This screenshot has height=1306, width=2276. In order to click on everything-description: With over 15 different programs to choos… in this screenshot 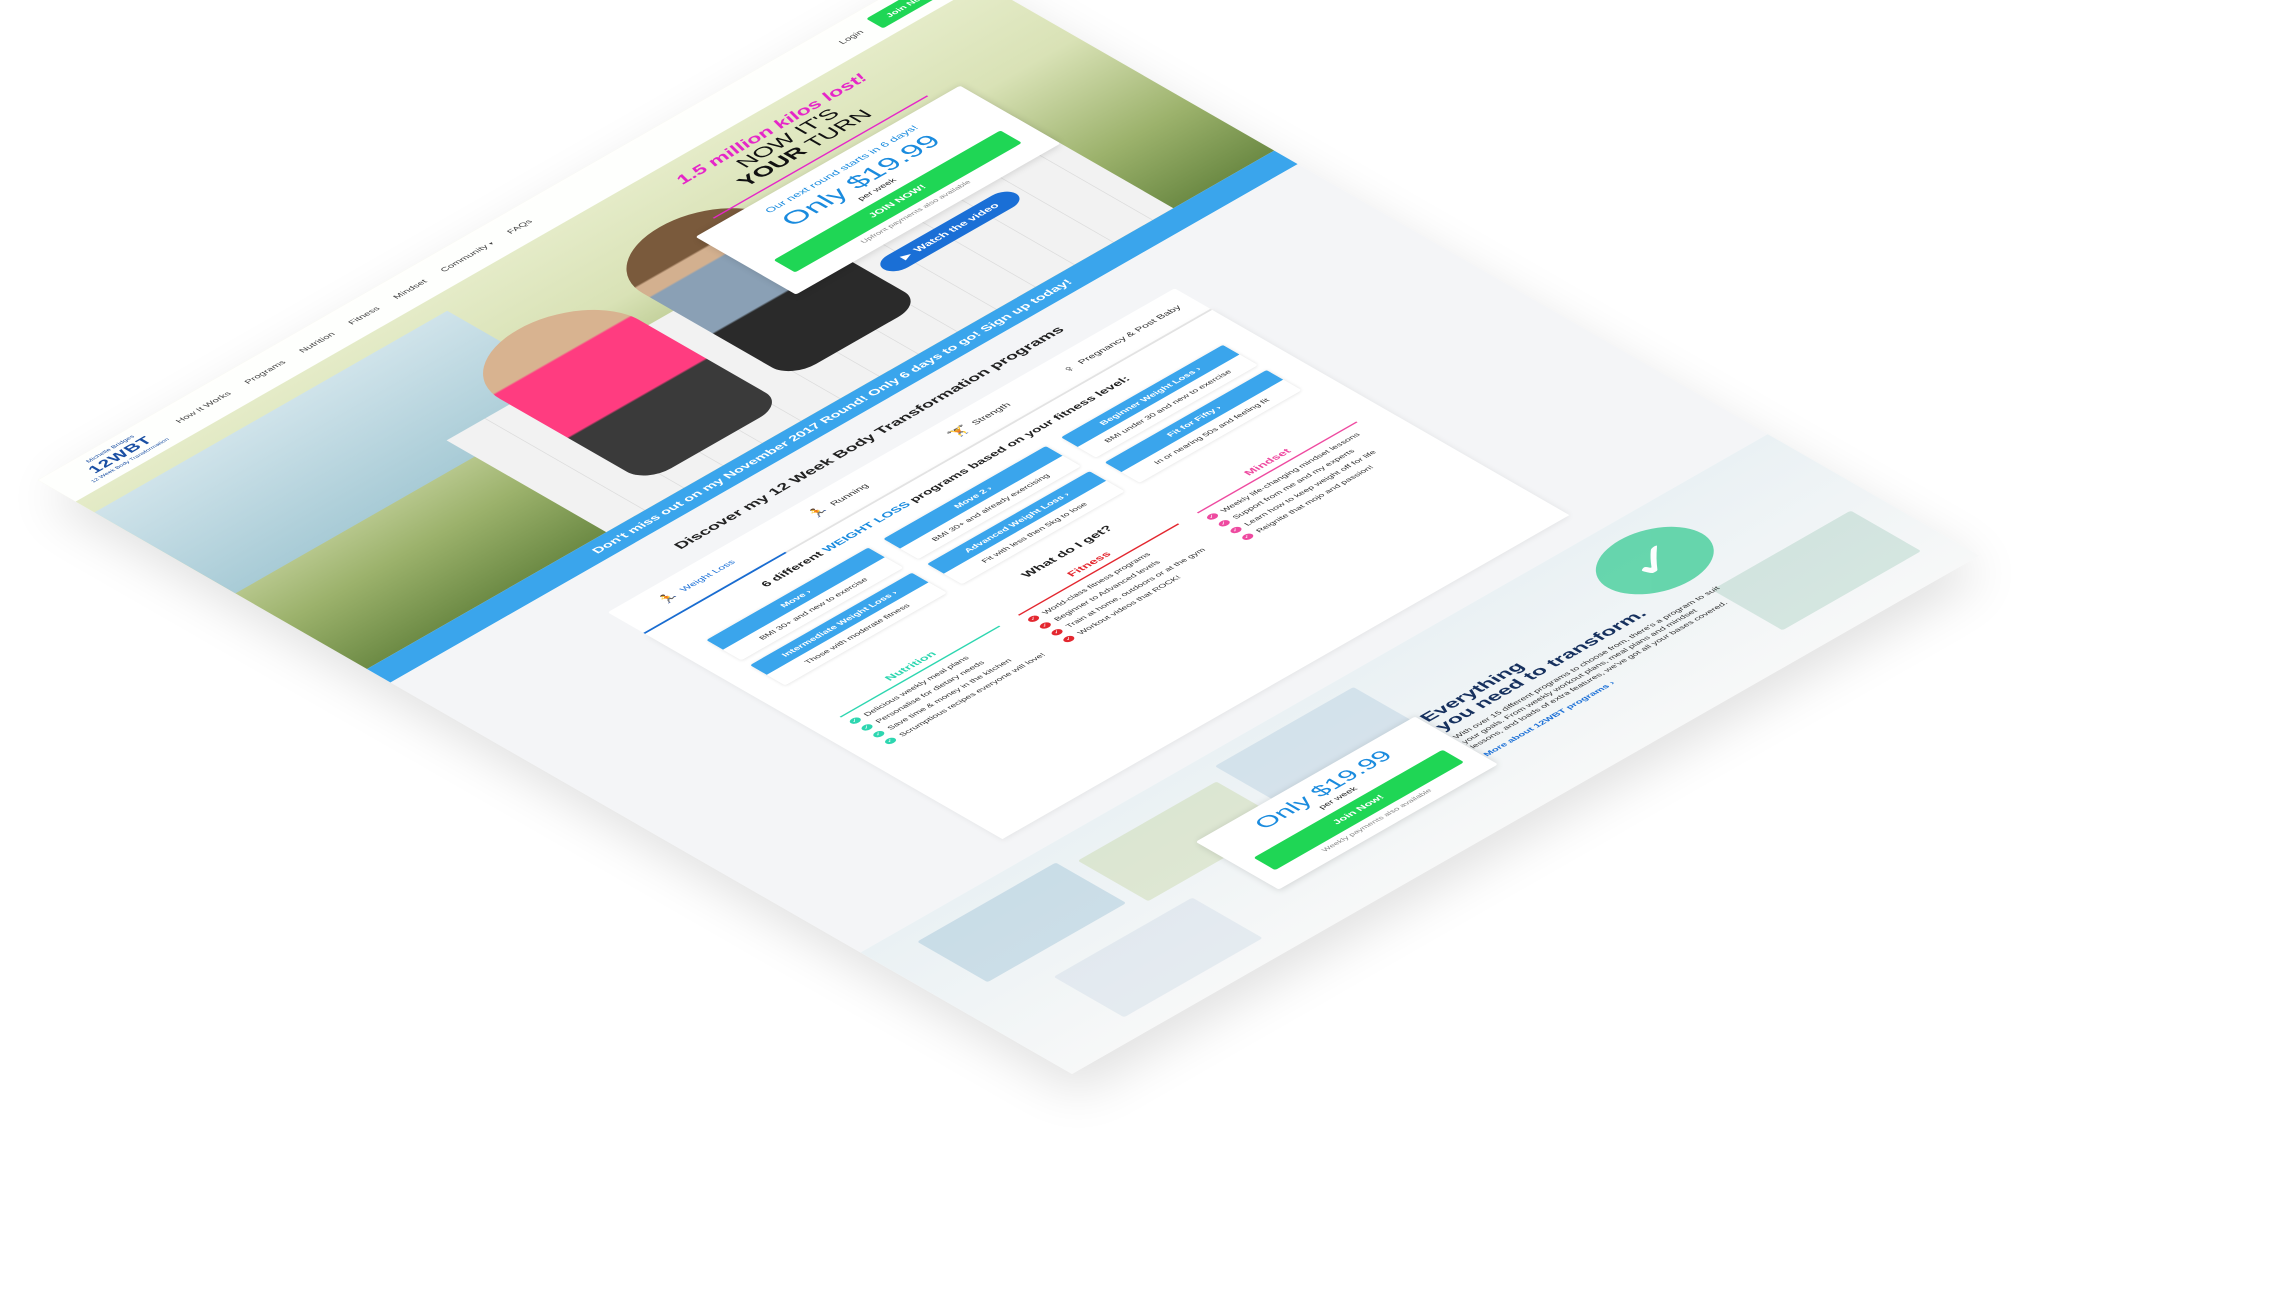, I will do `click(1590, 667)`.